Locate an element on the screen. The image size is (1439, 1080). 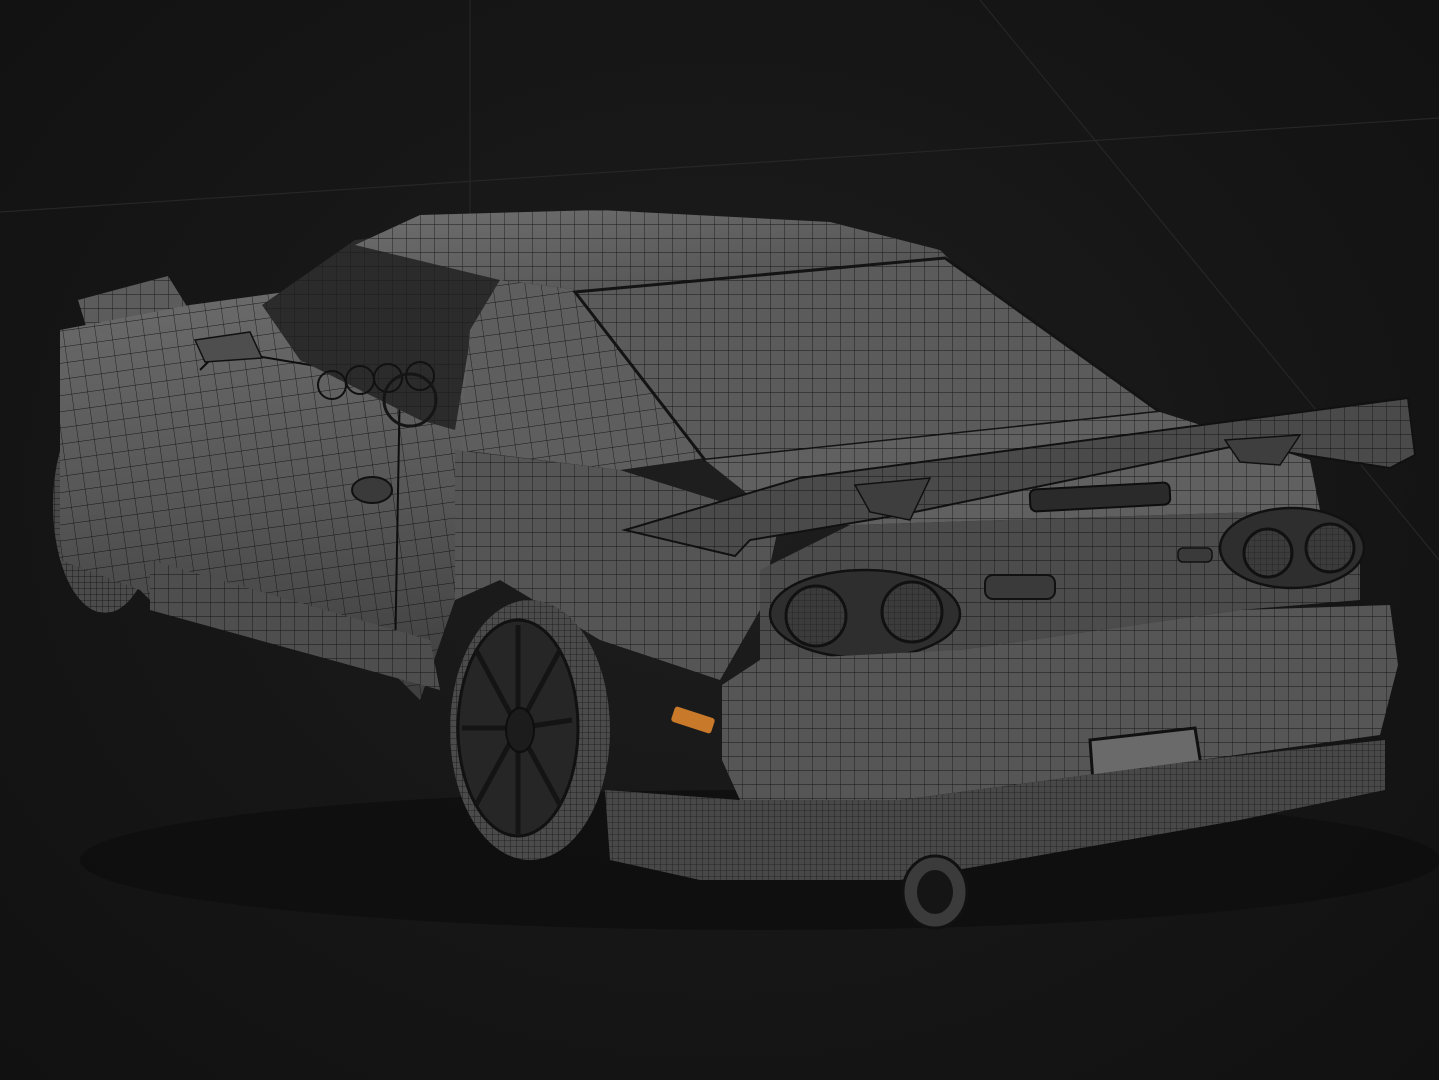
near-wheel is located at coordinates (530, 730).